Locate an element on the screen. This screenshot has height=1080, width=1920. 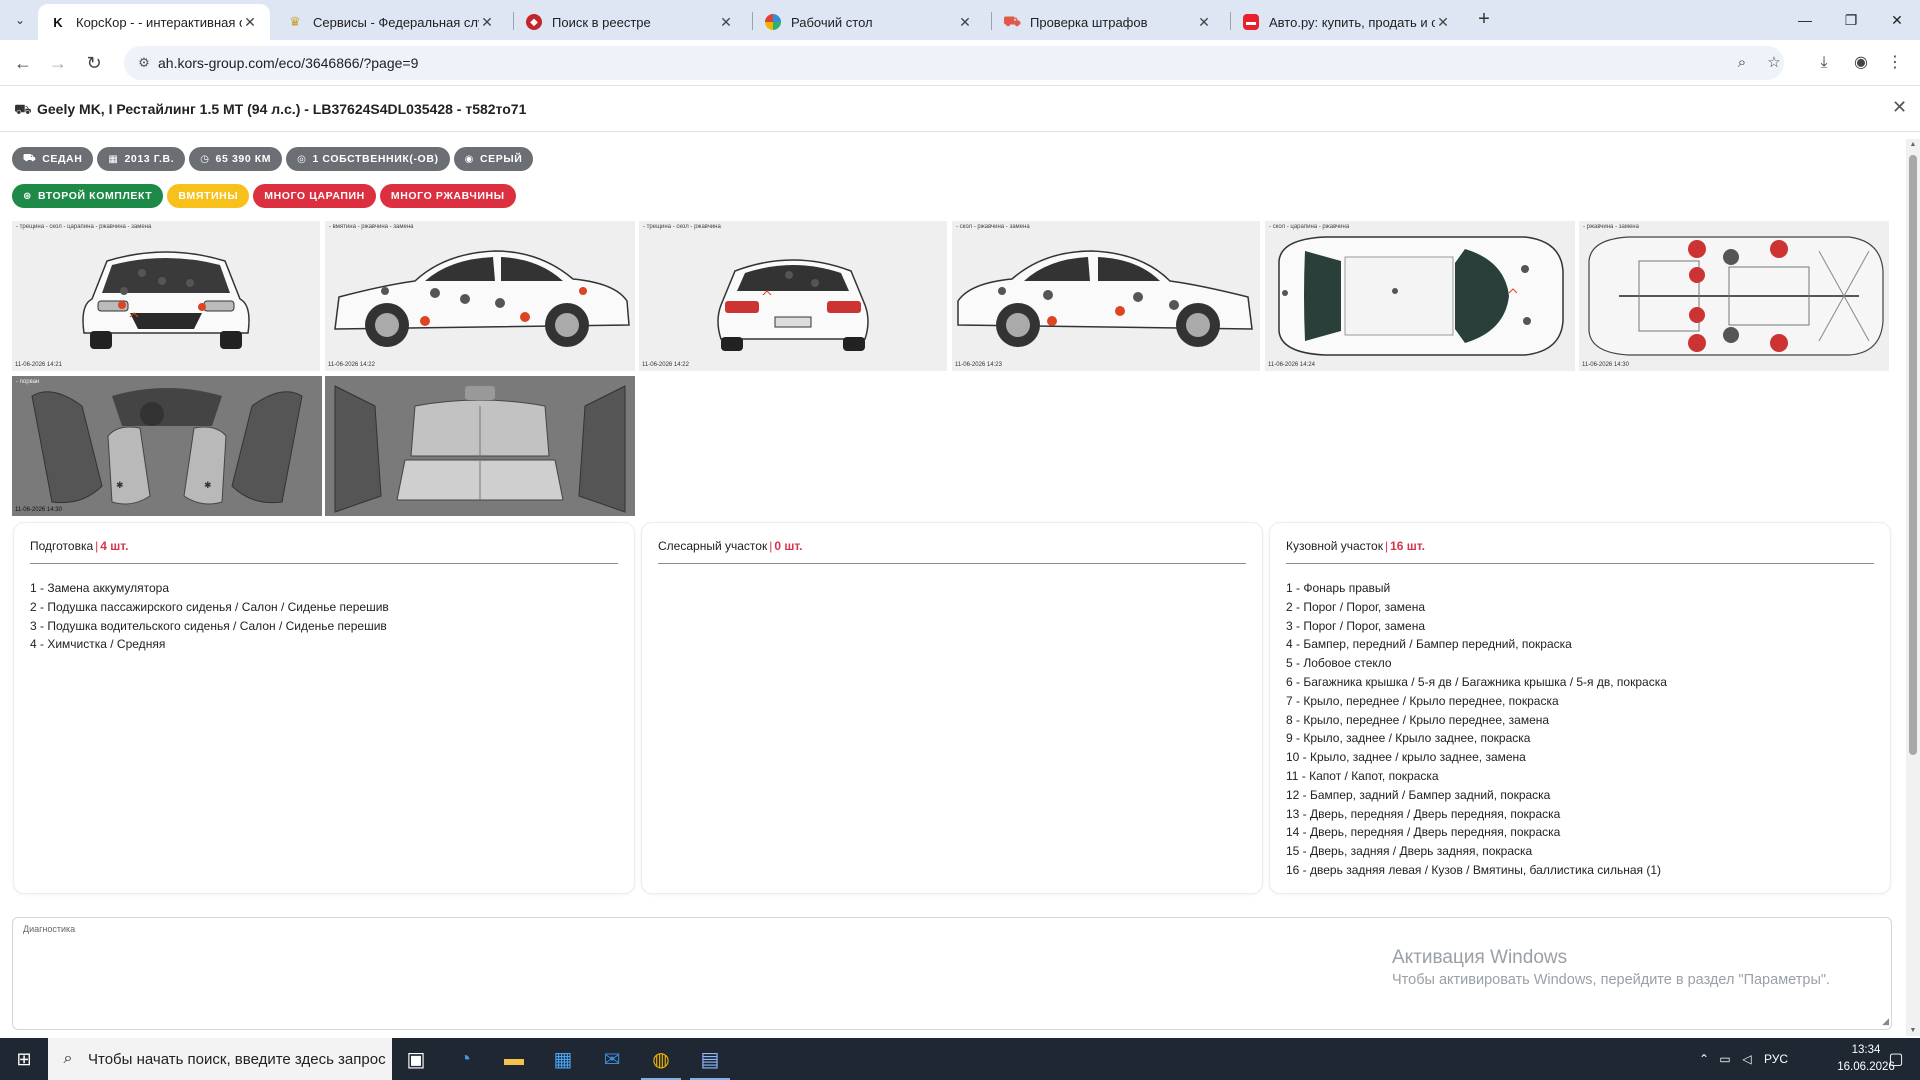
url-text: ah.kors-group.com/eco/3646866/?page=9 is located at coordinates (288, 63).